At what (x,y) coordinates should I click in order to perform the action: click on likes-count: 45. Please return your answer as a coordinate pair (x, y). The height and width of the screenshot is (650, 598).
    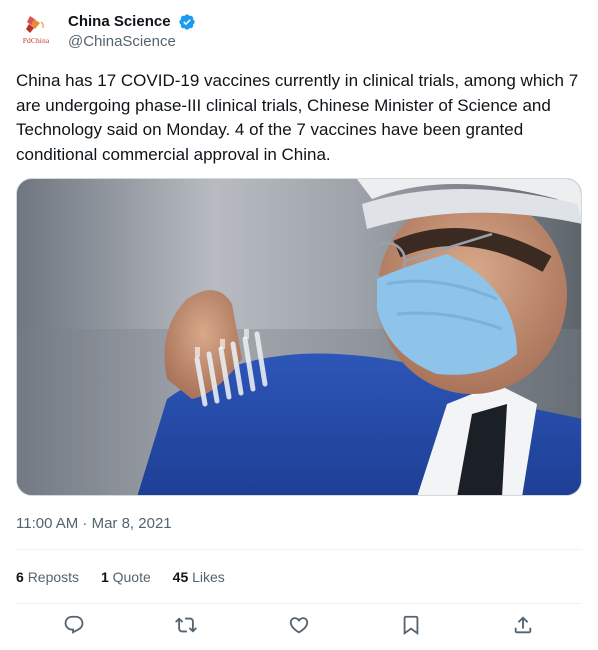
    Looking at the image, I should click on (180, 577).